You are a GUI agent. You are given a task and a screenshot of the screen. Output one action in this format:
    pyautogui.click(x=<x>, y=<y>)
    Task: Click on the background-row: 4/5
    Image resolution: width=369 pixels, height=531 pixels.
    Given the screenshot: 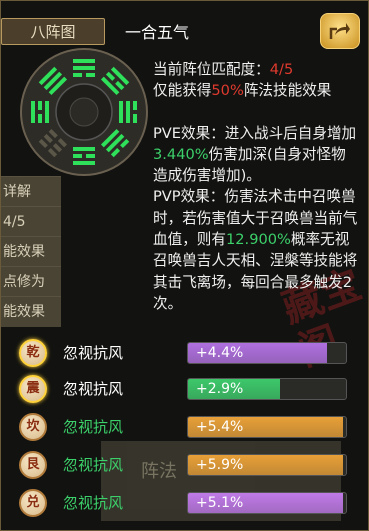 What is the action you would take?
    pyautogui.click(x=31, y=221)
    